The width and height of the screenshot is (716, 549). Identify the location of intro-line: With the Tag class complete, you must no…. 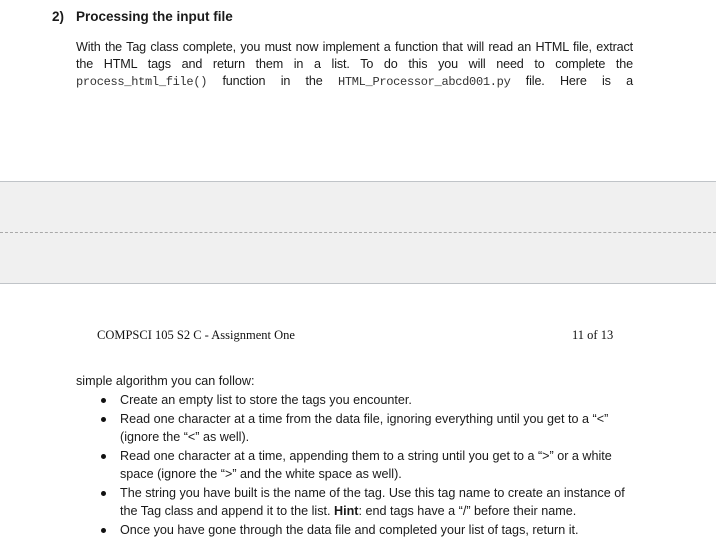
(354, 47).